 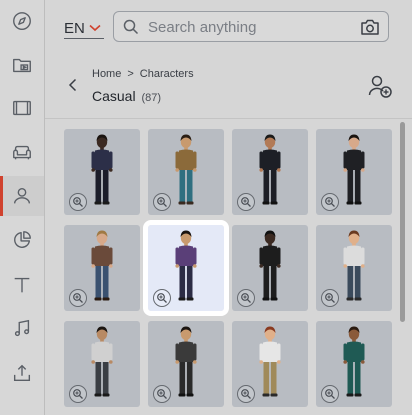 What do you see at coordinates (380, 86) in the screenshot?
I see `add-character-icon` at bounding box center [380, 86].